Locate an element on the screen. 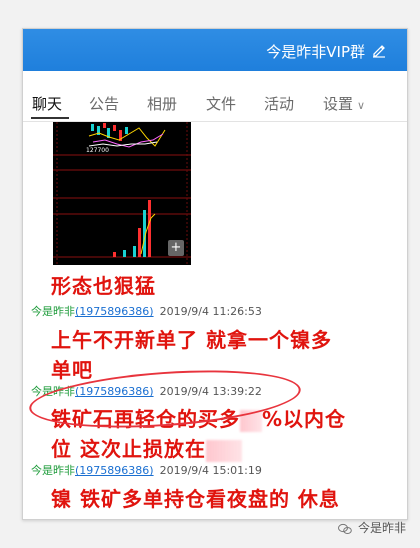 This screenshot has width=420, height=548. tab-notice: 公告 is located at coordinates (104, 103).